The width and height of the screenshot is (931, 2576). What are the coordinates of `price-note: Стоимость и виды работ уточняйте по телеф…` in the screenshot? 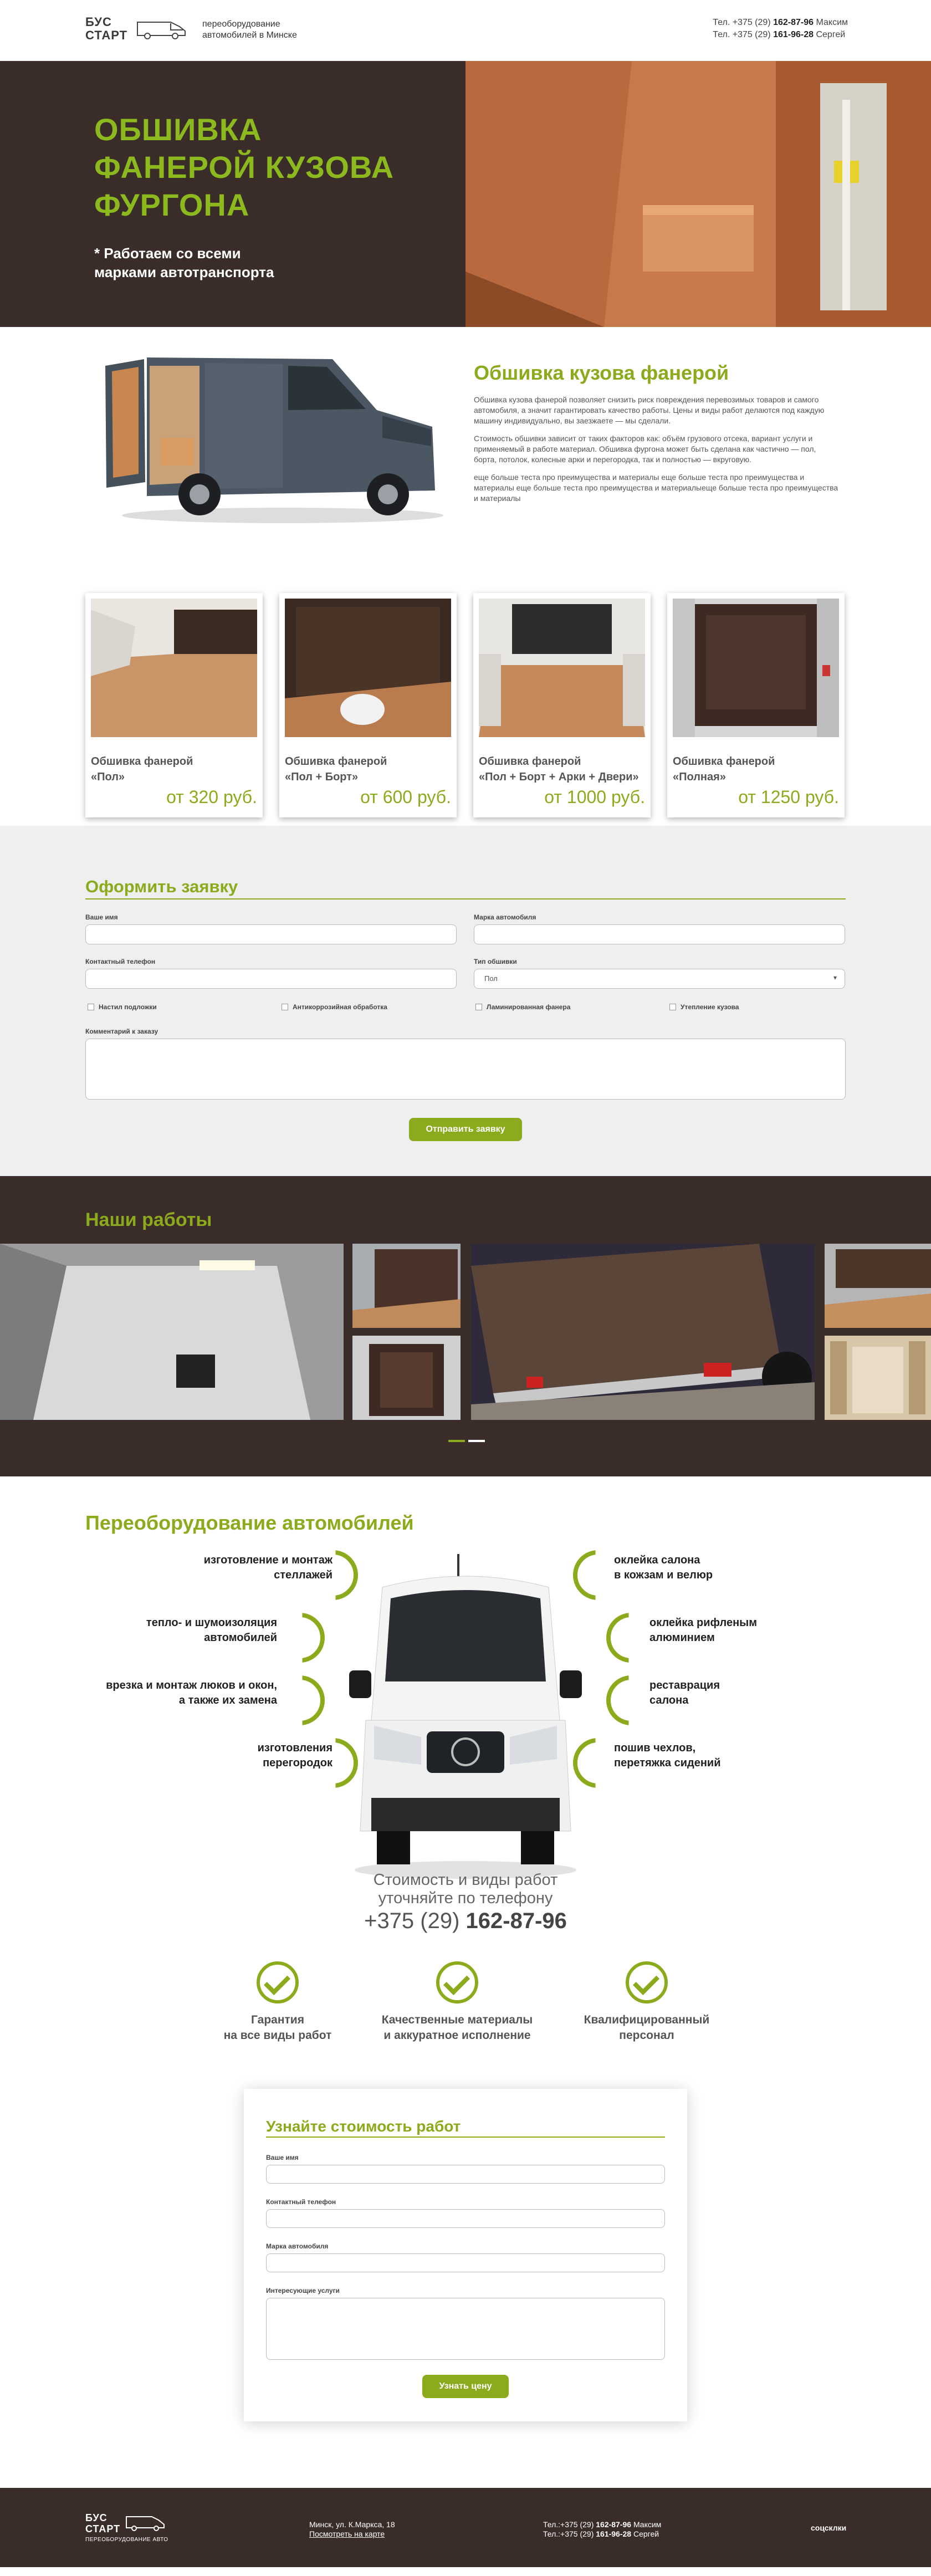 It's located at (465, 1889).